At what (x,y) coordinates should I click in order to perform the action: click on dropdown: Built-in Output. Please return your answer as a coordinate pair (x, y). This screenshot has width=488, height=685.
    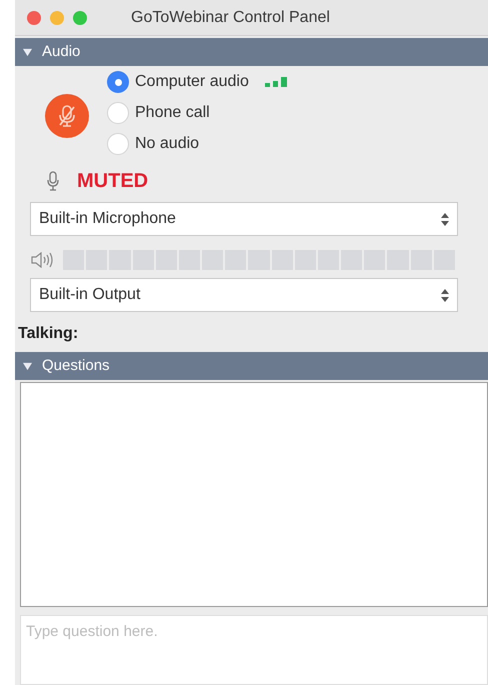
    Looking at the image, I should click on (244, 295).